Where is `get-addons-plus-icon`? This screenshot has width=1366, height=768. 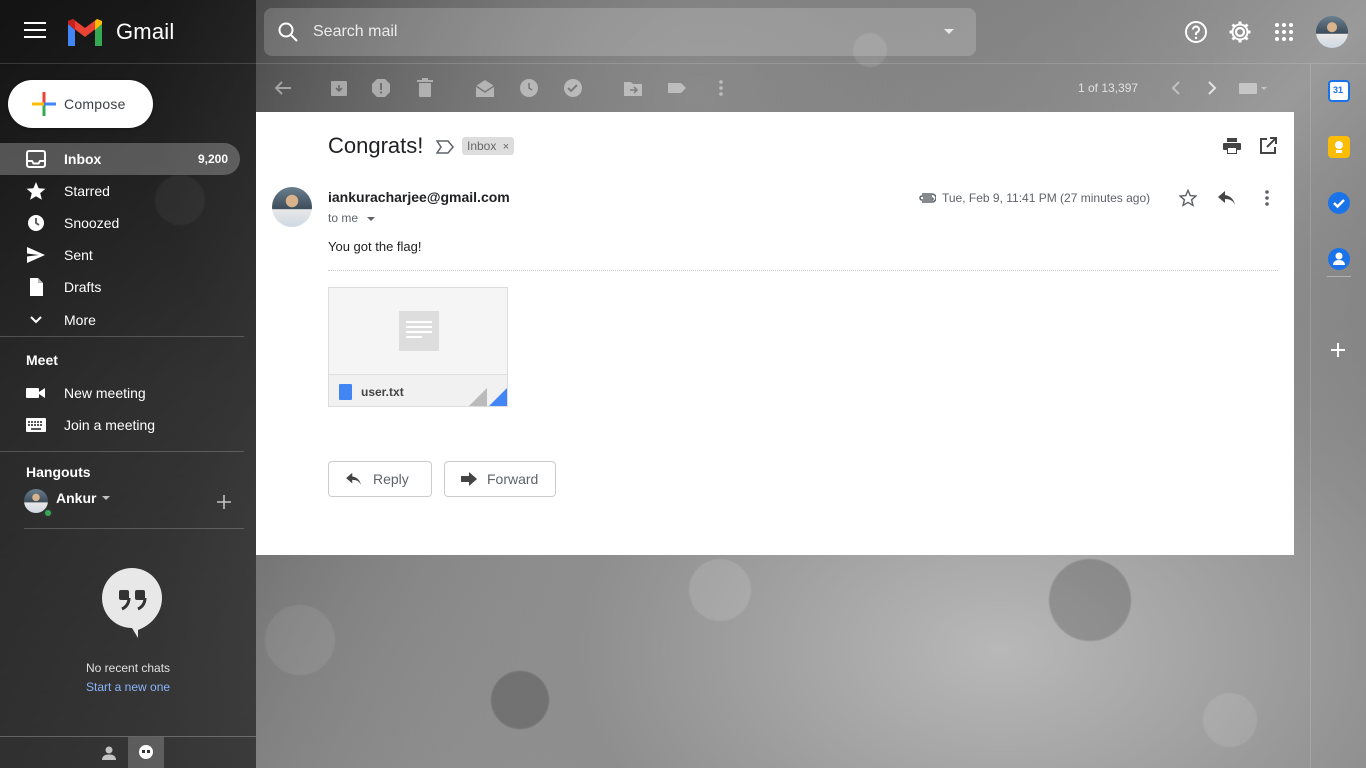 get-addons-plus-icon is located at coordinates (1338, 350).